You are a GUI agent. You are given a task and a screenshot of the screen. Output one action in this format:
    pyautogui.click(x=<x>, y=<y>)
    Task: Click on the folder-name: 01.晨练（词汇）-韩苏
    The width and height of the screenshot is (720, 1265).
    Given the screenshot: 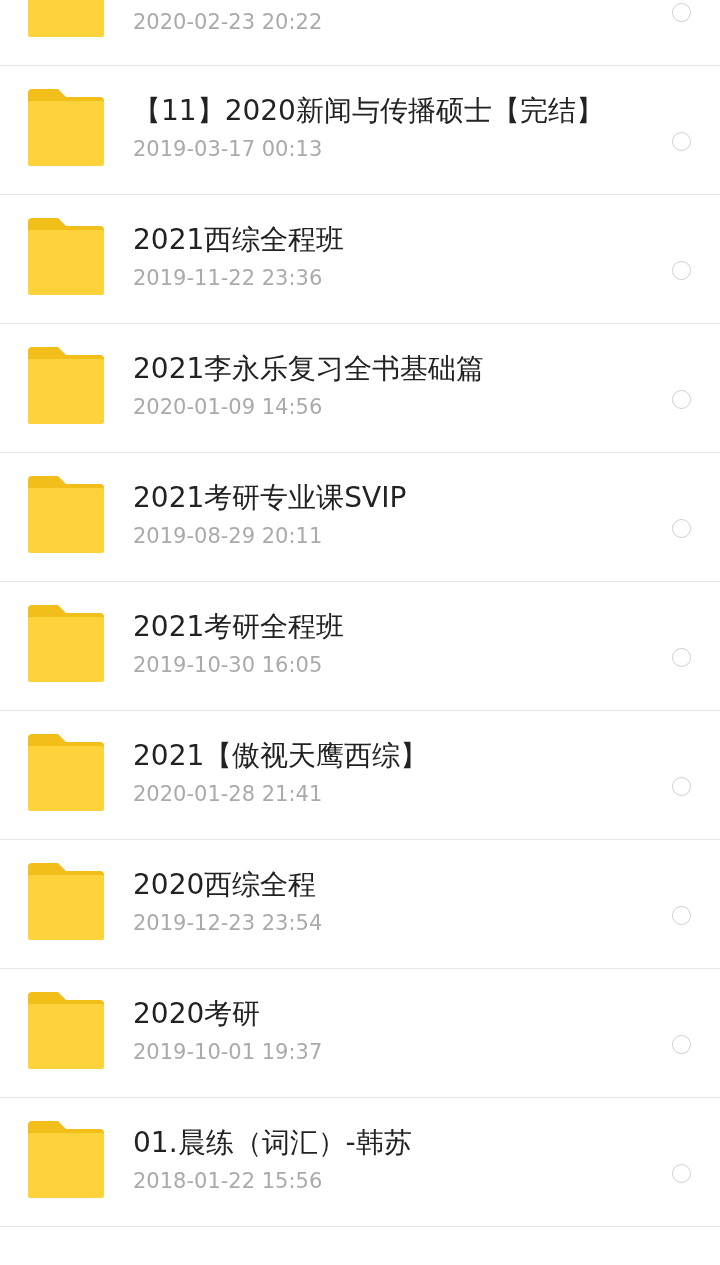 What is the action you would take?
    pyautogui.click(x=373, y=1143)
    